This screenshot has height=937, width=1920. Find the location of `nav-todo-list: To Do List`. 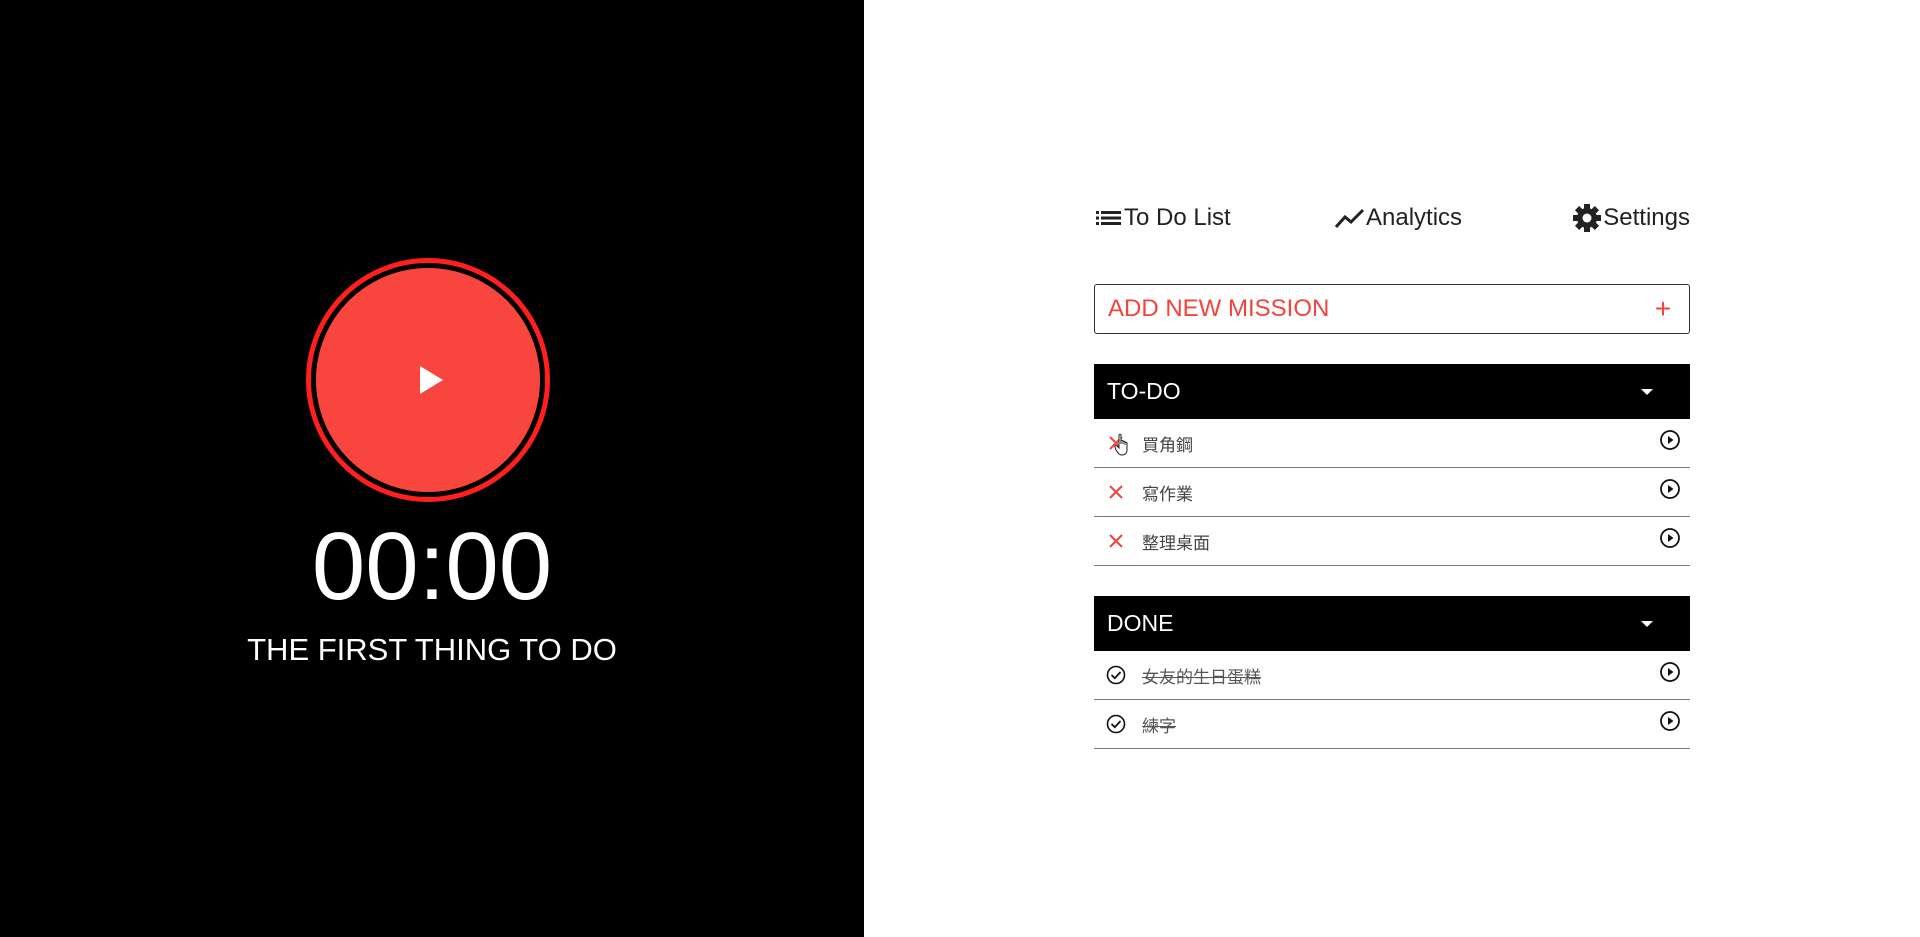

nav-todo-list: To Do List is located at coordinates (1162, 218).